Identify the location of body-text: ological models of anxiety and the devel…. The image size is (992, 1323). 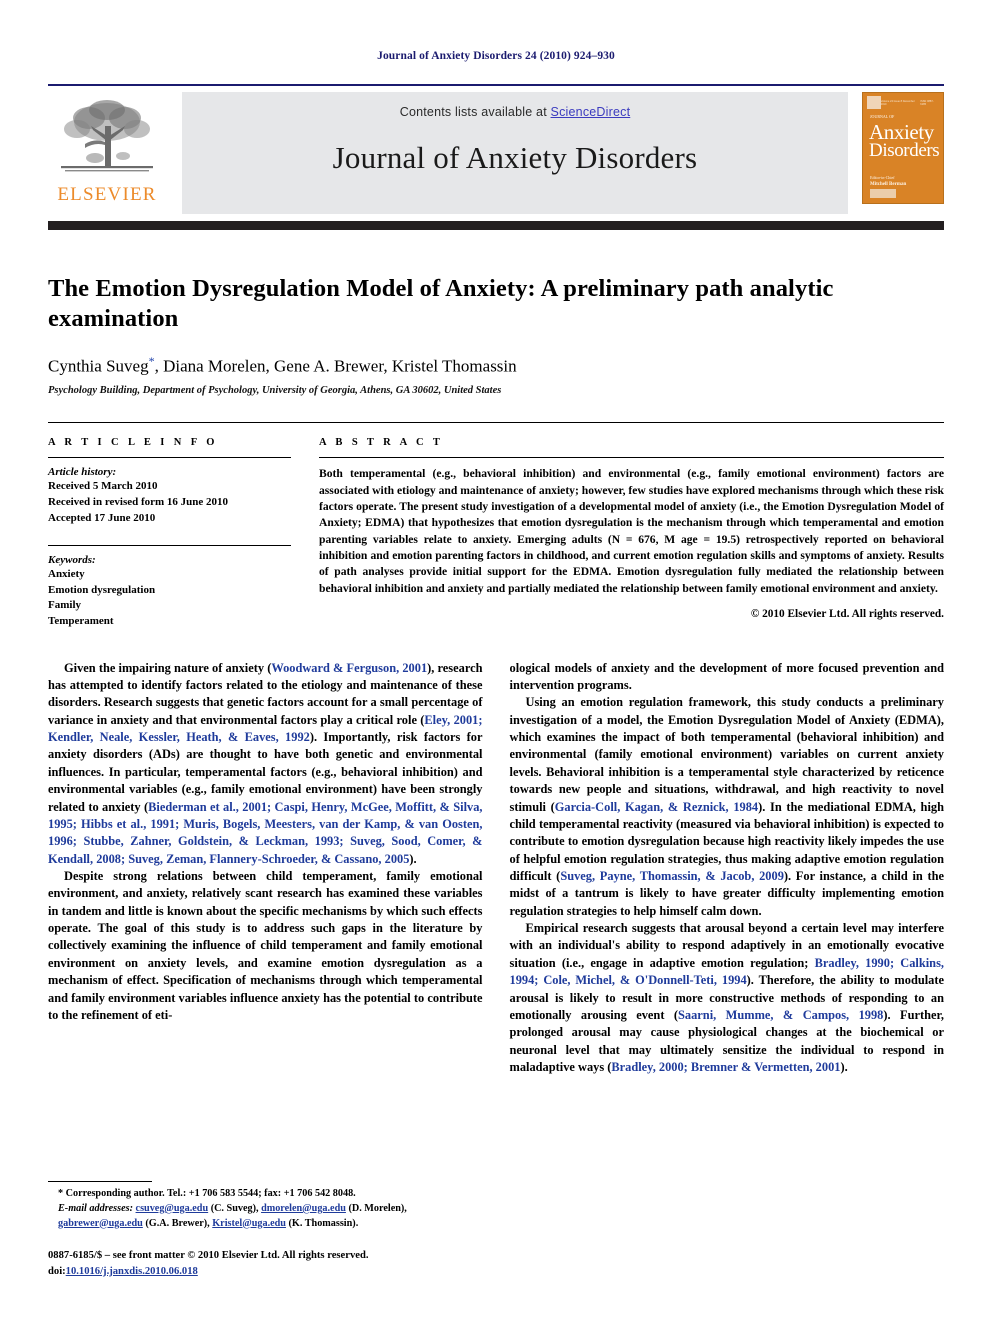
(727, 676).